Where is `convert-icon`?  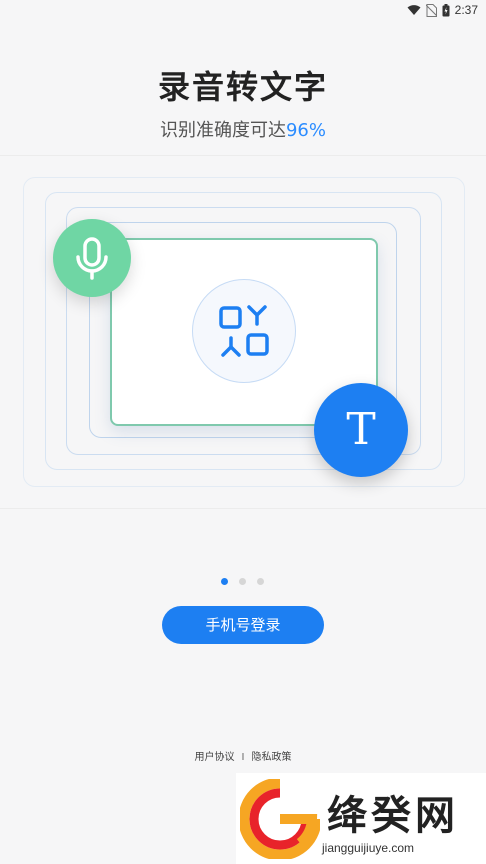 convert-icon is located at coordinates (244, 331).